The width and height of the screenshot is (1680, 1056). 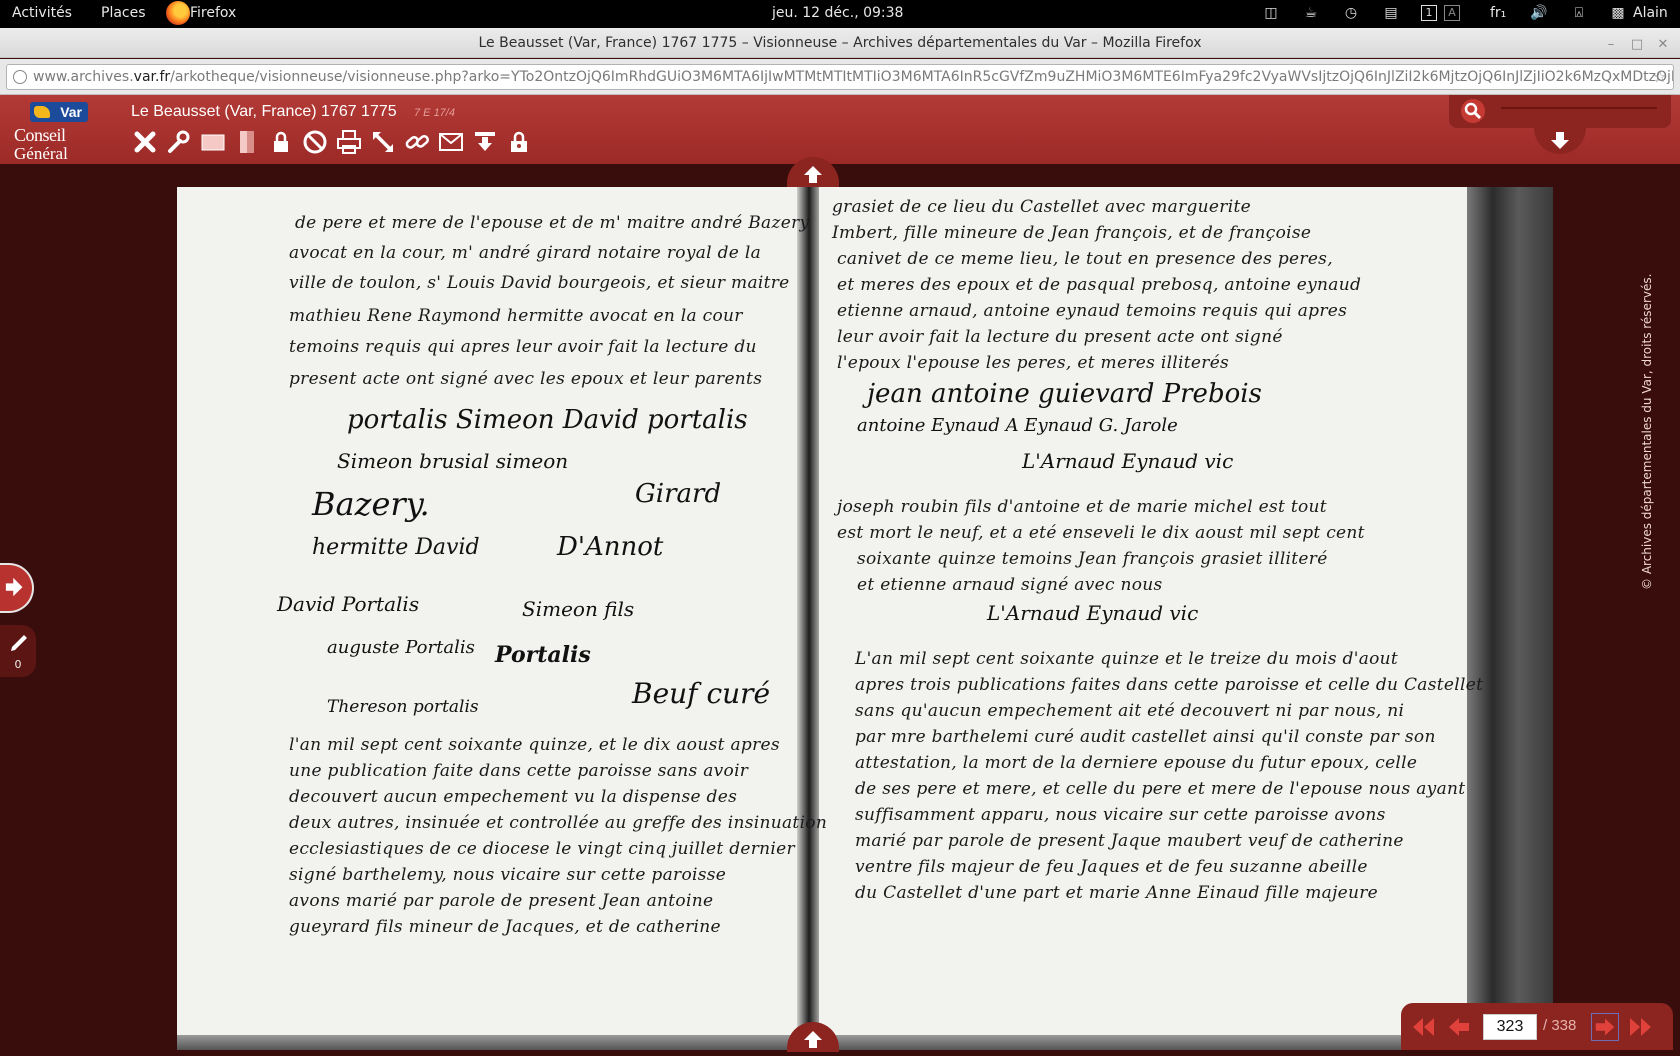 I want to click on double-page-icon, so click(x=213, y=142).